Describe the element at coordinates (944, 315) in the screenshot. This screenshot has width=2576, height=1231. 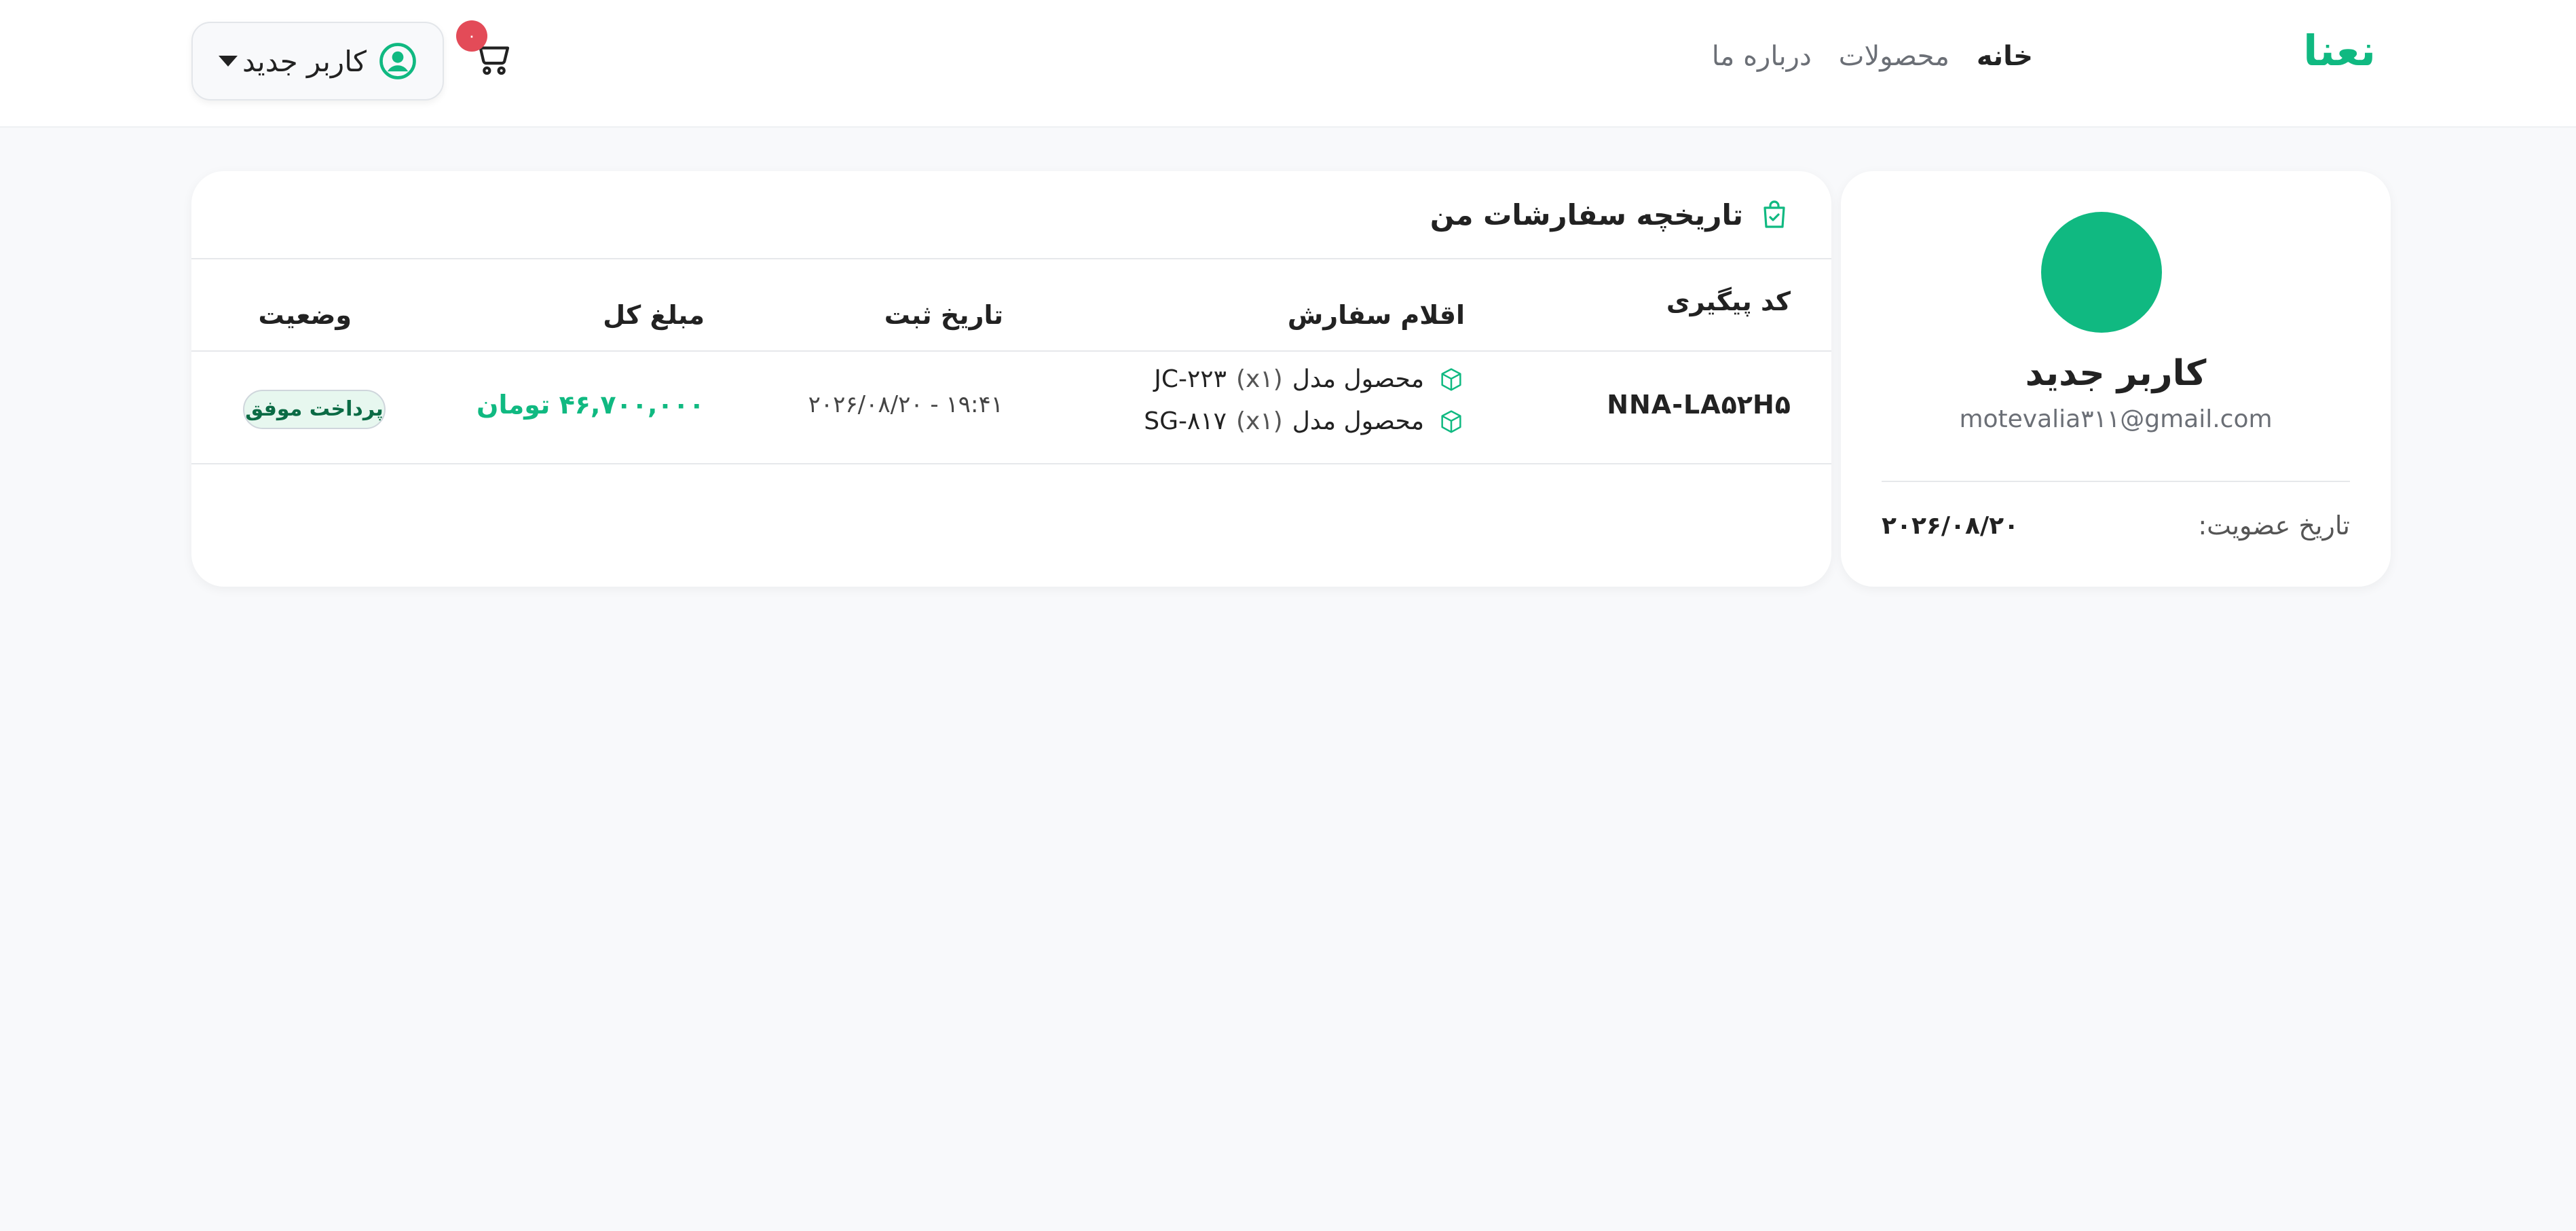
I see `col-date: تاریخ ثبت` at that location.